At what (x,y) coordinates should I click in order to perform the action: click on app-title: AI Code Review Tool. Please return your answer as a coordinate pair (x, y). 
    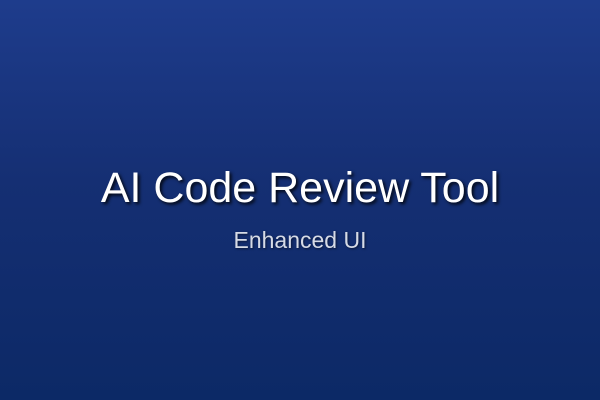
    Looking at the image, I should click on (300, 188).